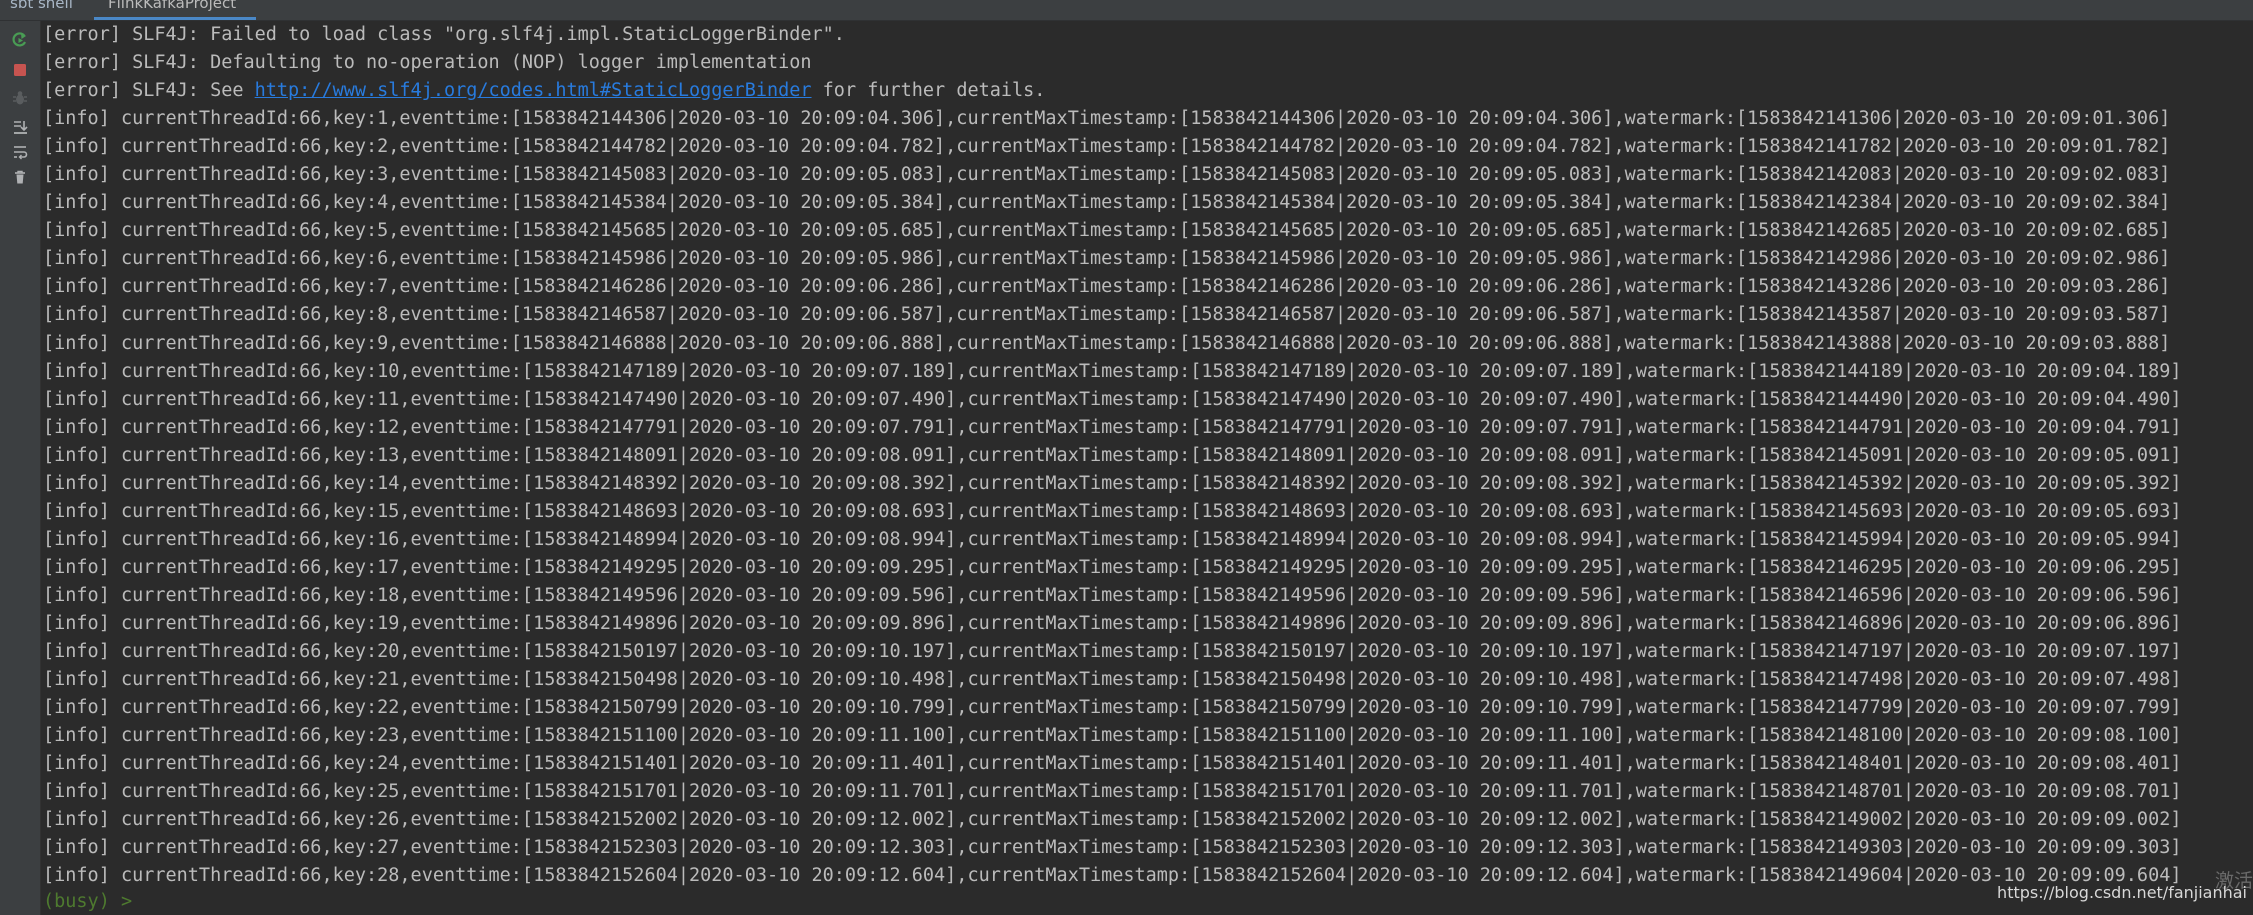  What do you see at coordinates (2122, 892) in the screenshot?
I see `watermark-url: https://blog.csdn.net/fanjianhai` at bounding box center [2122, 892].